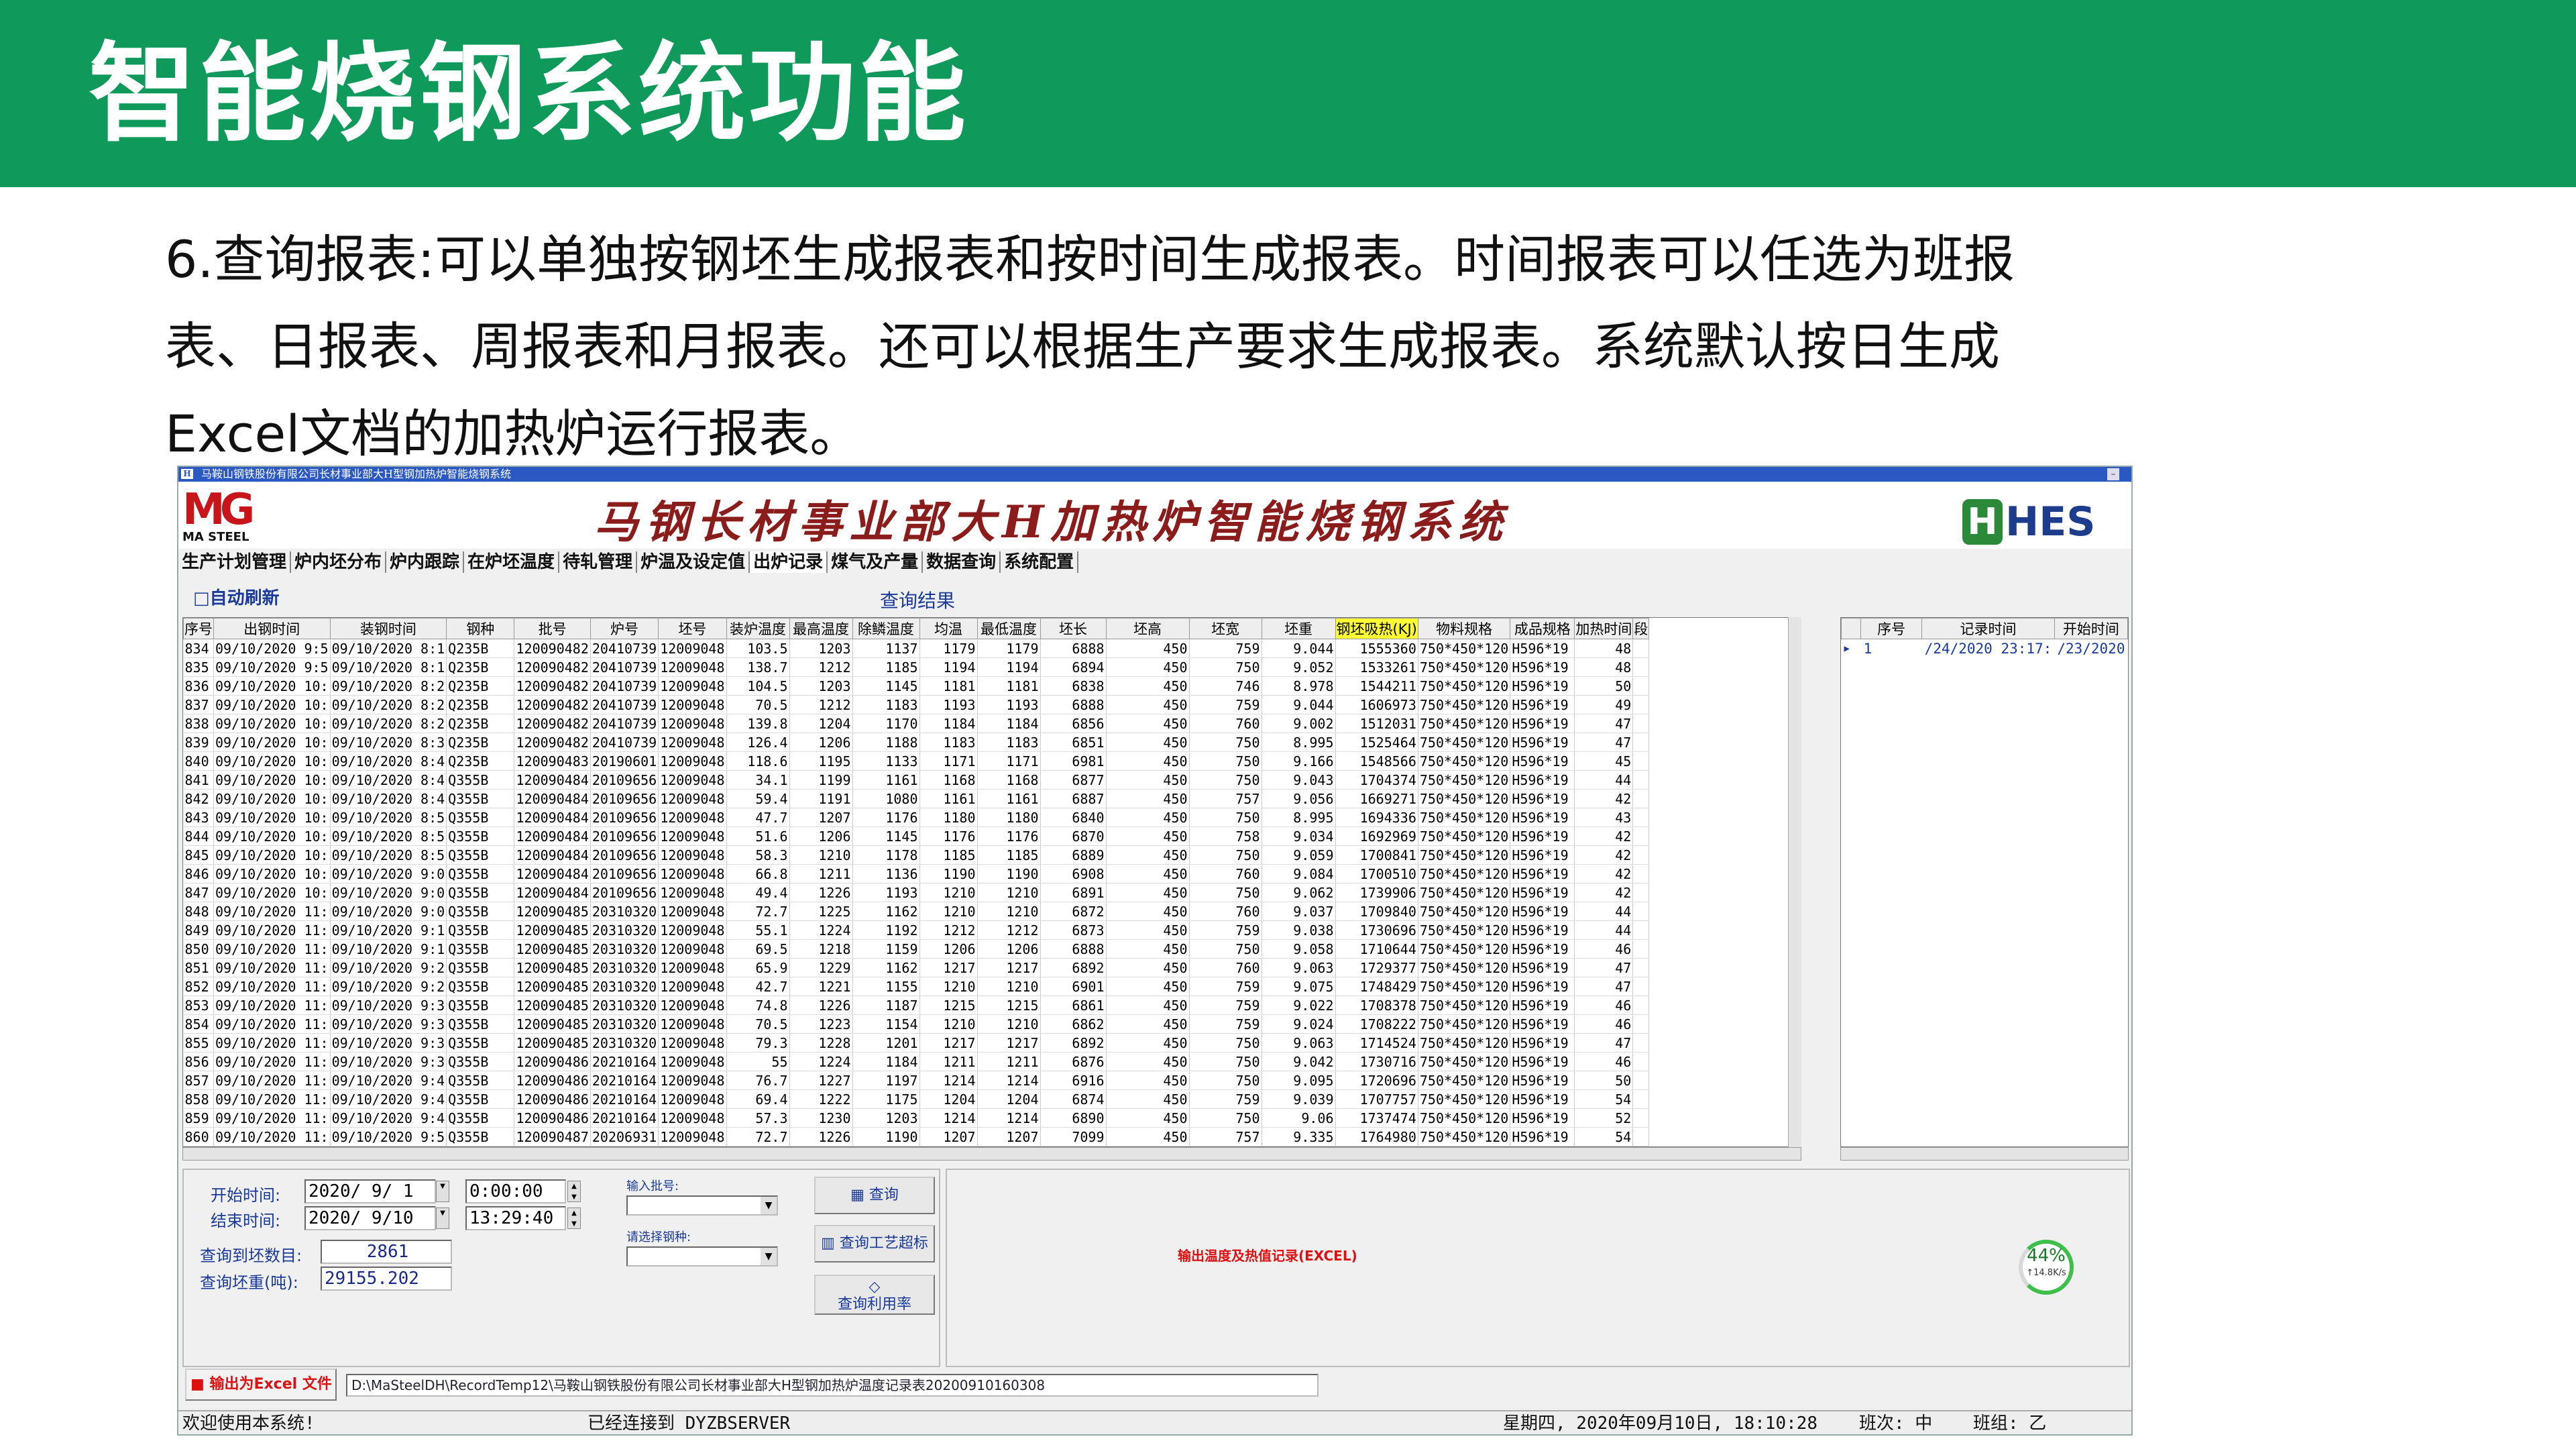 Image resolution: width=2576 pixels, height=1449 pixels. Describe the element at coordinates (1794, 882) in the screenshot. I see `grid-vertical-scrollbar` at that location.